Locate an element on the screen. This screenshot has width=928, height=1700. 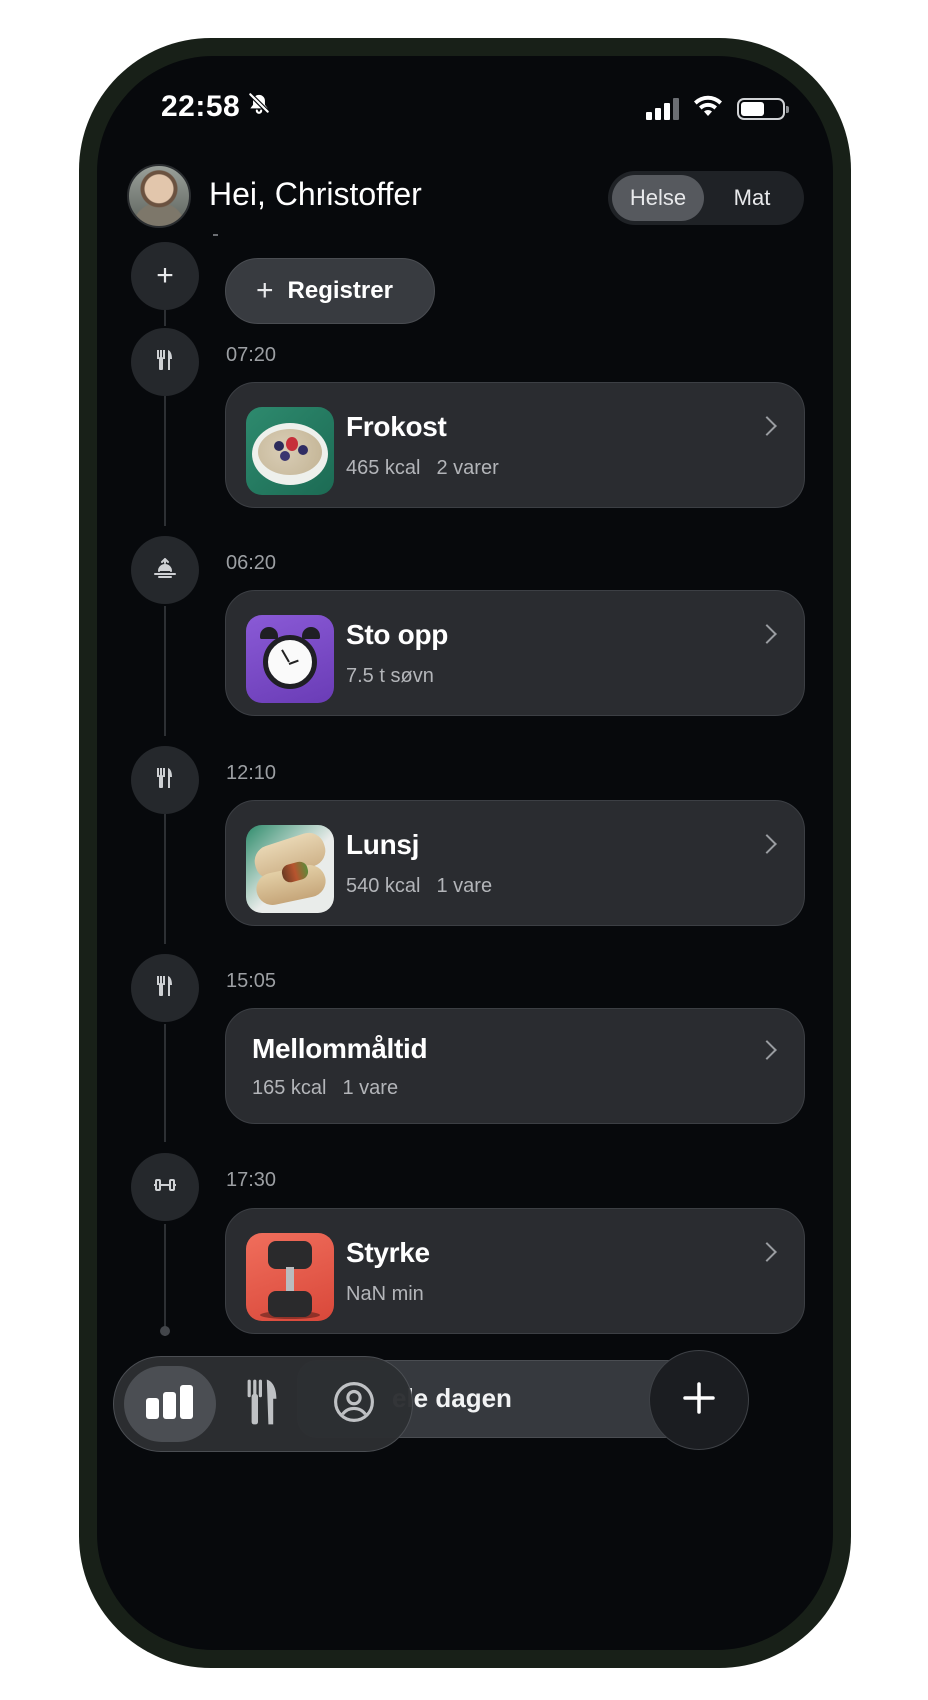
dumbbell-image is located at coordinates (290, 1277).